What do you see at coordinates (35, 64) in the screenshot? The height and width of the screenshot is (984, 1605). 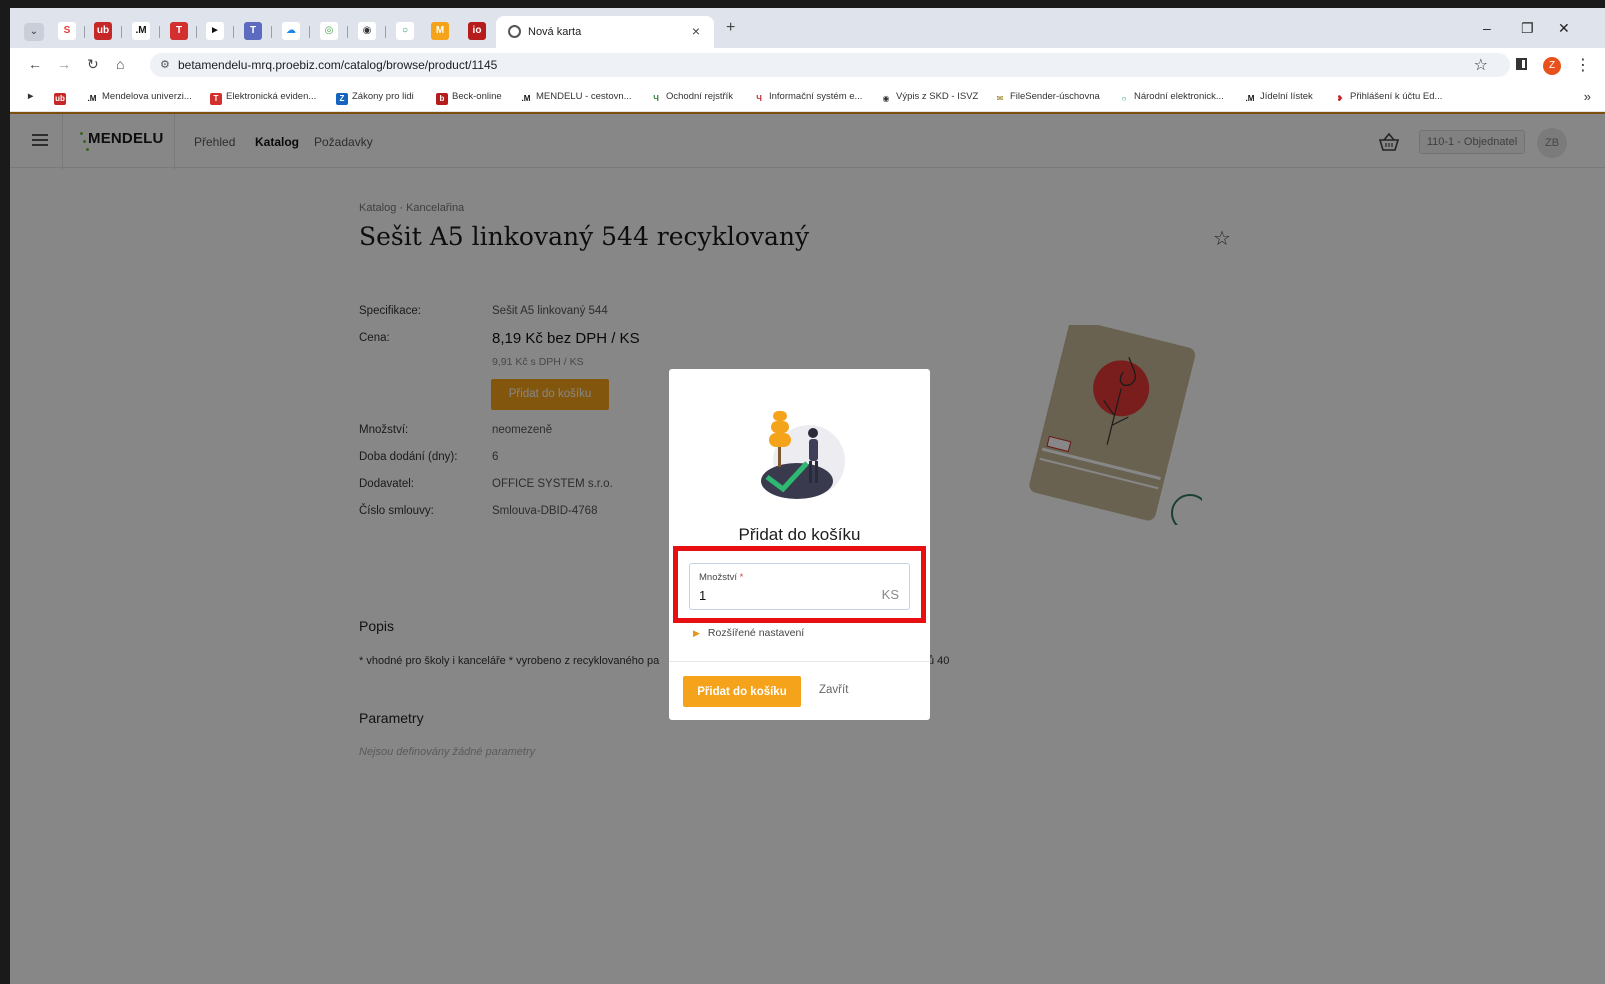 I see `back-icon: ←` at bounding box center [35, 64].